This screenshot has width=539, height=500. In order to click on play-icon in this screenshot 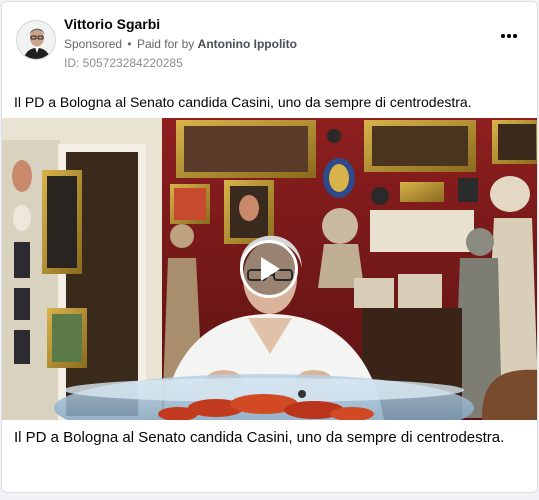, I will do `click(270, 269)`.